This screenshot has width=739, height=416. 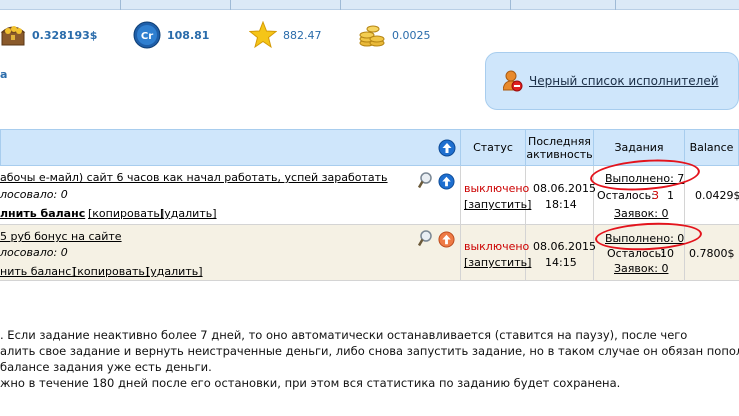 I want to click on cr-balance-value: 108.81, so click(x=188, y=35).